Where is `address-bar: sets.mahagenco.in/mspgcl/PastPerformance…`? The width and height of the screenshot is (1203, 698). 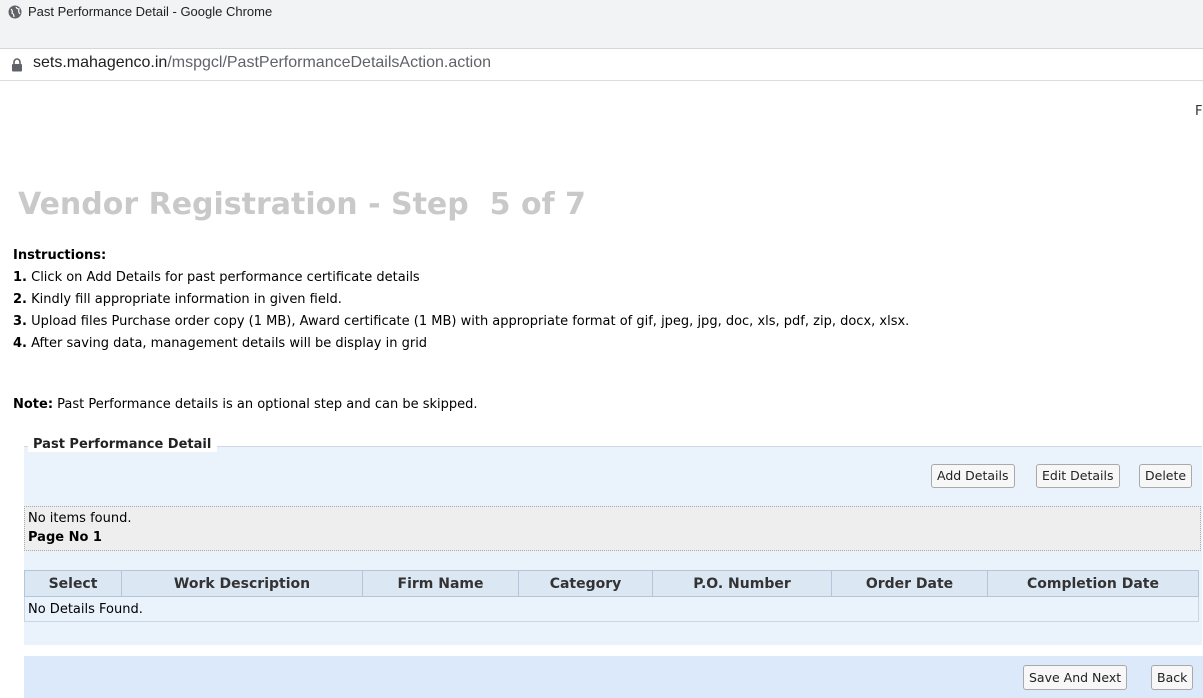 address-bar: sets.mahagenco.in/mspgcl/PastPerformance… is located at coordinates (601, 65).